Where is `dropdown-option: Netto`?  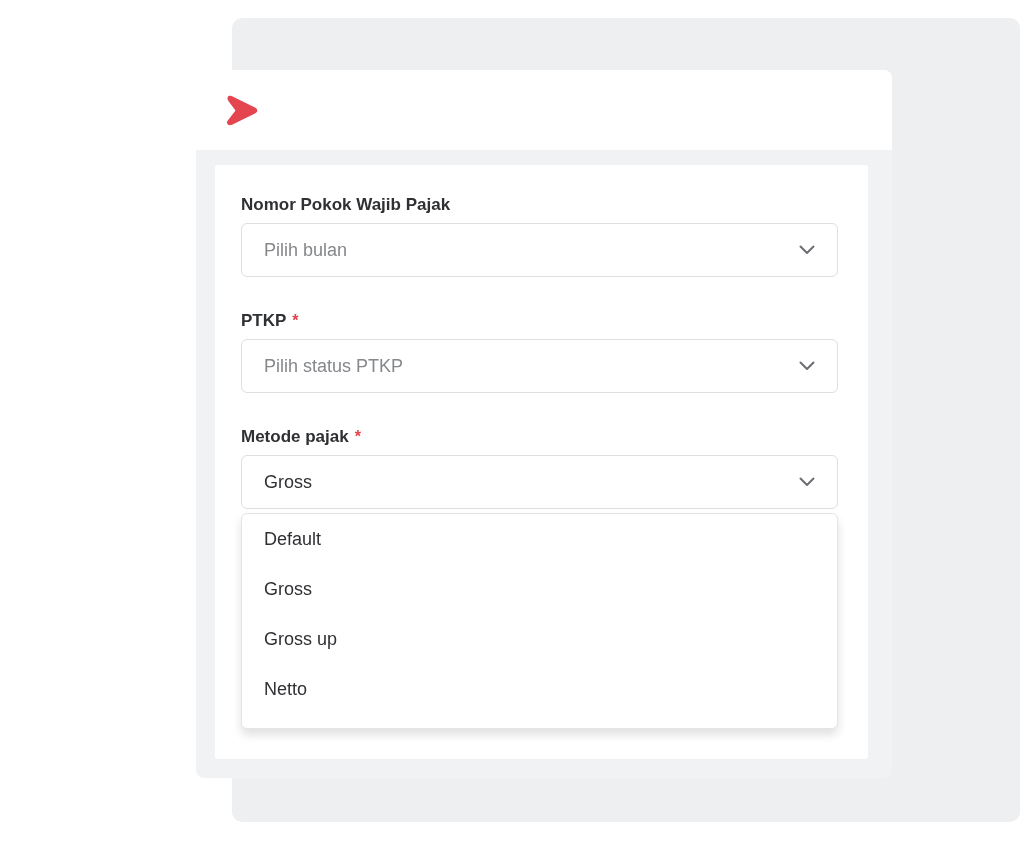
dropdown-option: Netto is located at coordinates (539, 689).